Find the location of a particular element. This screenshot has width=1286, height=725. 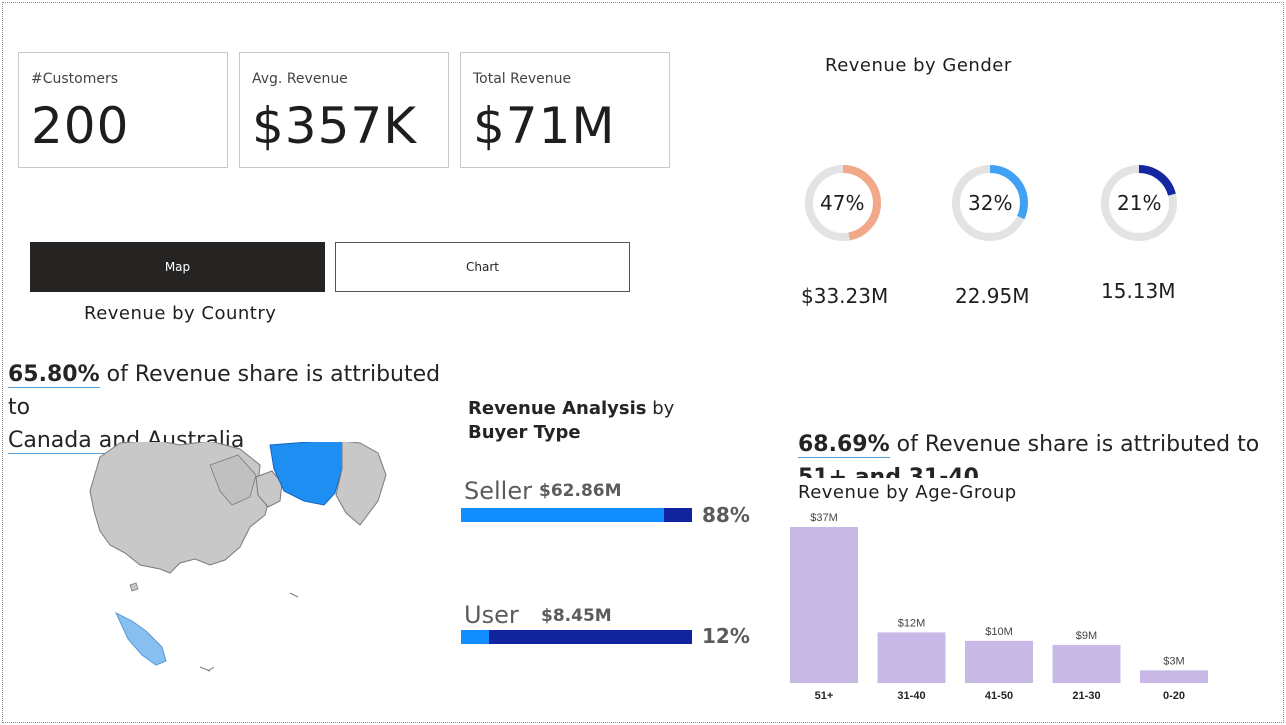

kpi-value: $357K is located at coordinates (335, 126).